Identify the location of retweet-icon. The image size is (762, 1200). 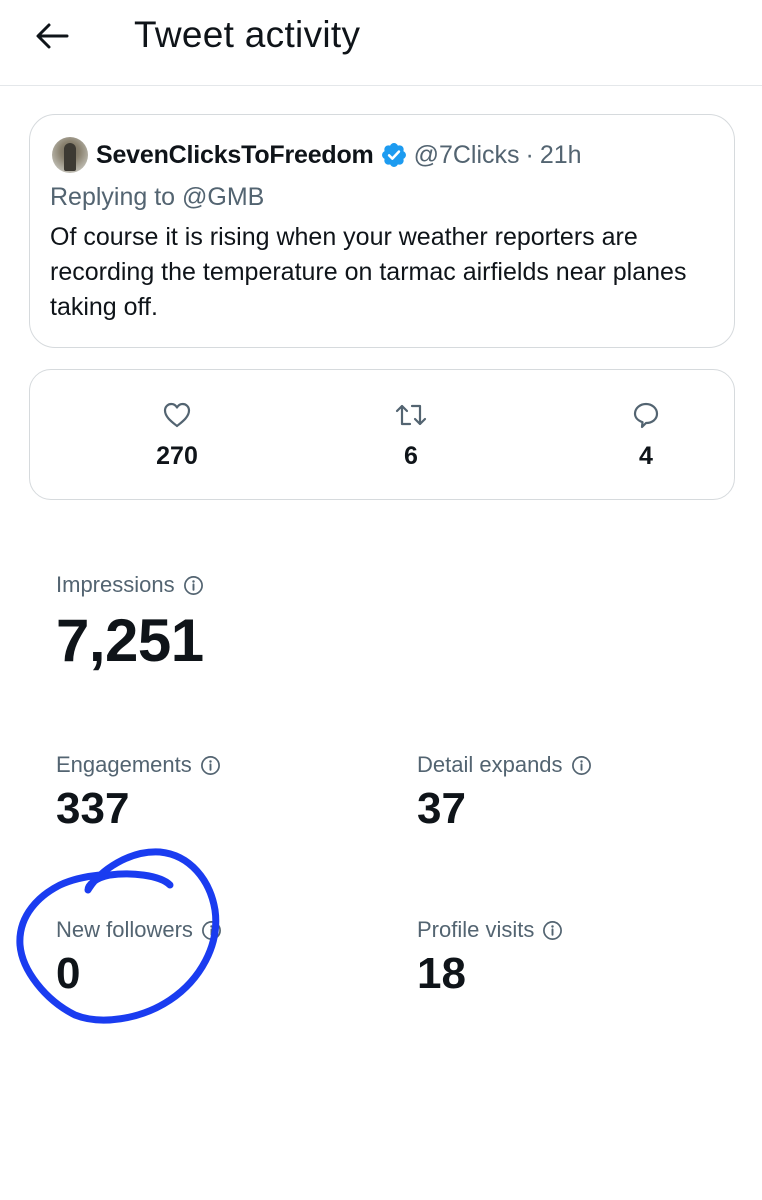
(411, 415).